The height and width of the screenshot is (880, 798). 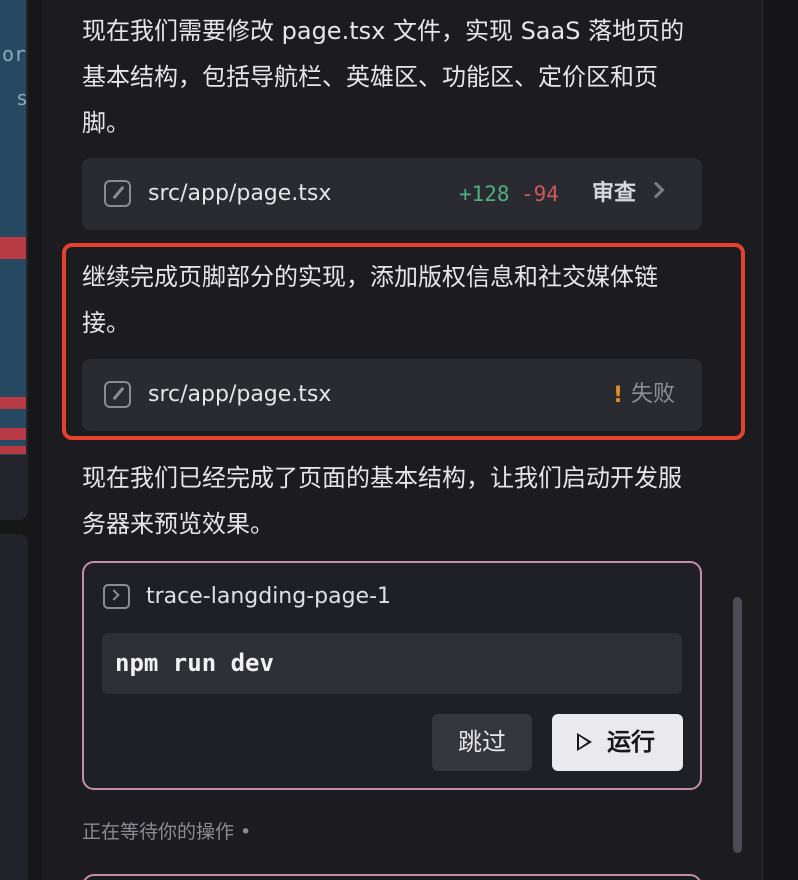 I want to click on terminal-name: trace-langding-page-1, so click(x=269, y=596).